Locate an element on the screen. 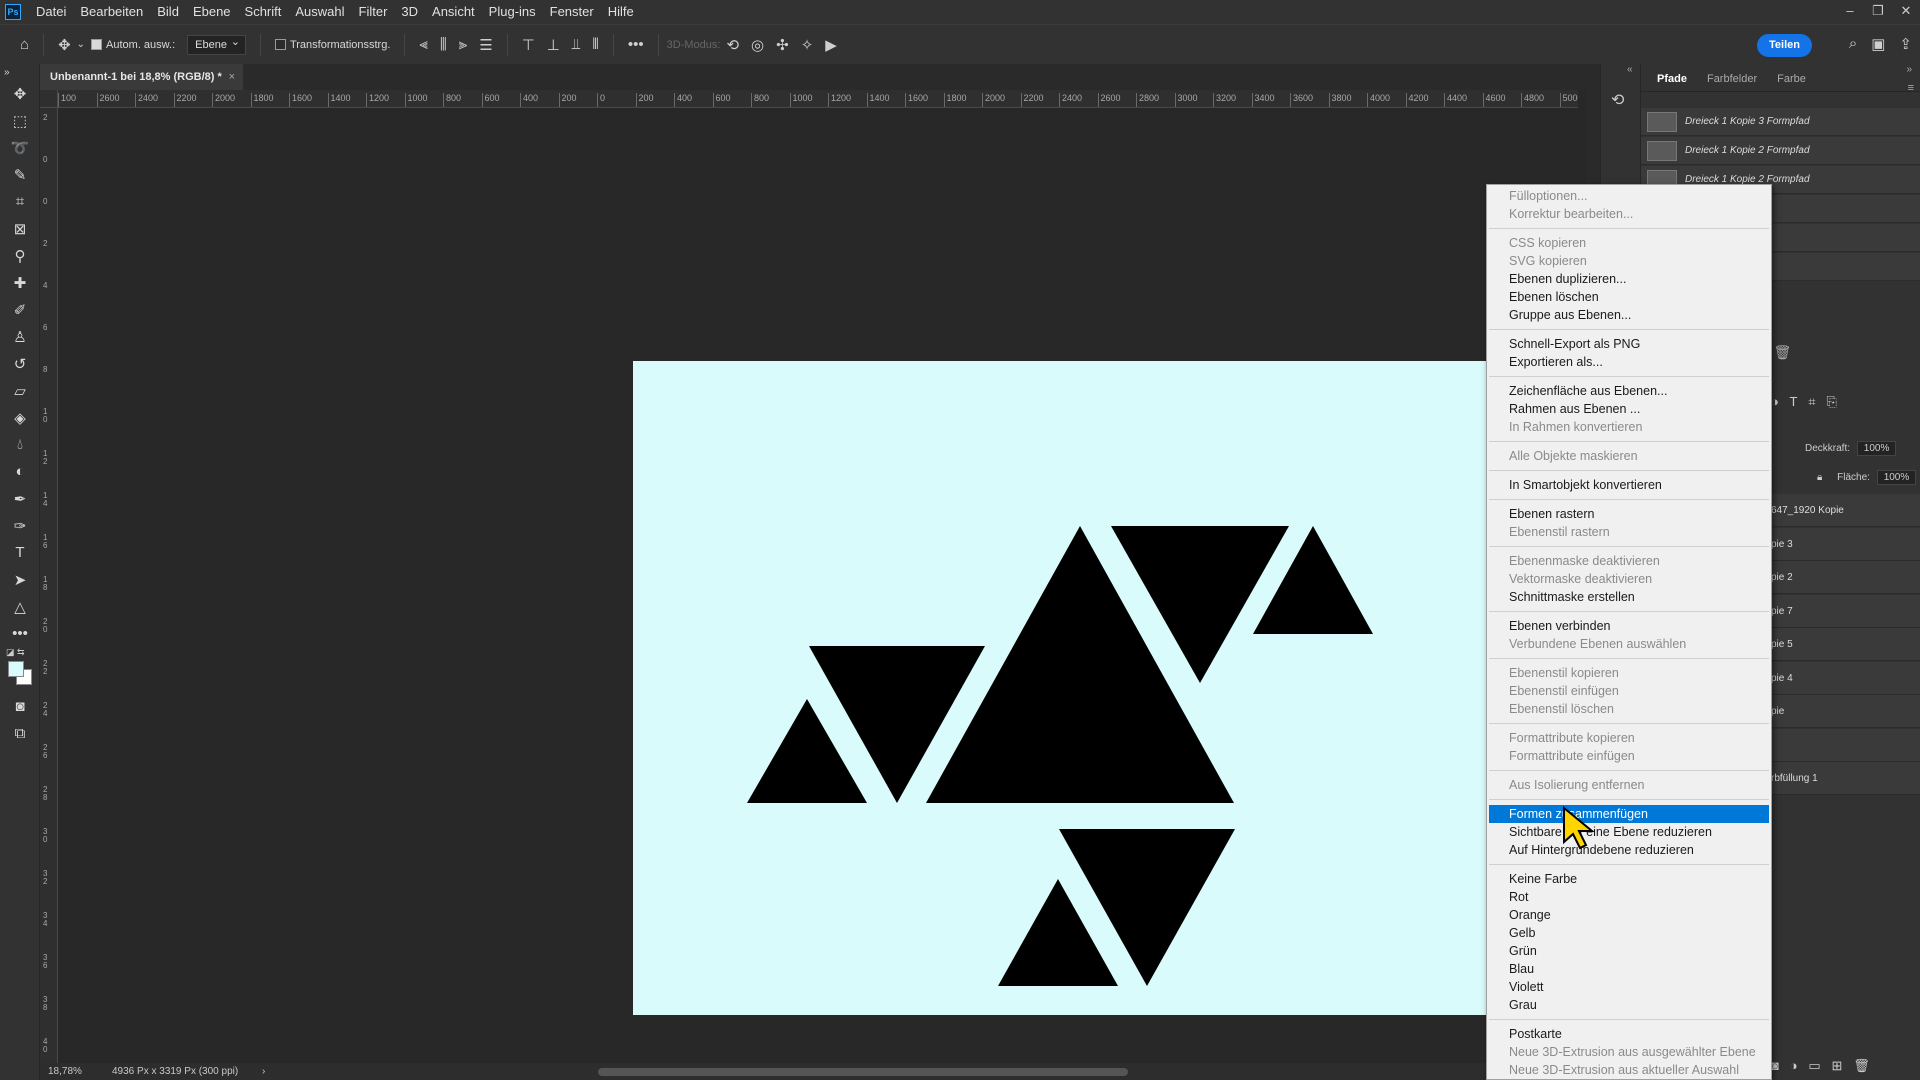 This screenshot has width=1920, height=1080. tab-paths: Pfade is located at coordinates (1672, 82).